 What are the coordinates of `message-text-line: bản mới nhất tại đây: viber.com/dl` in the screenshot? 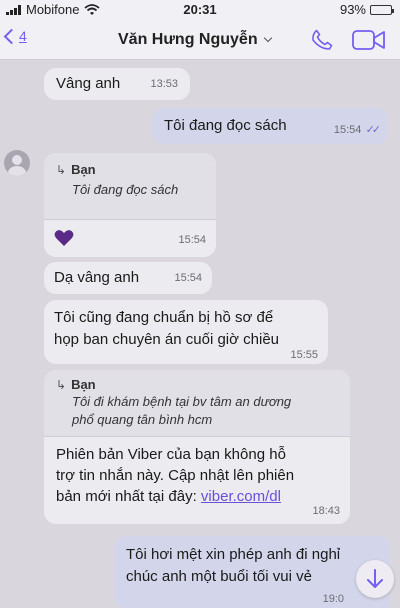 It's located at (197, 496).